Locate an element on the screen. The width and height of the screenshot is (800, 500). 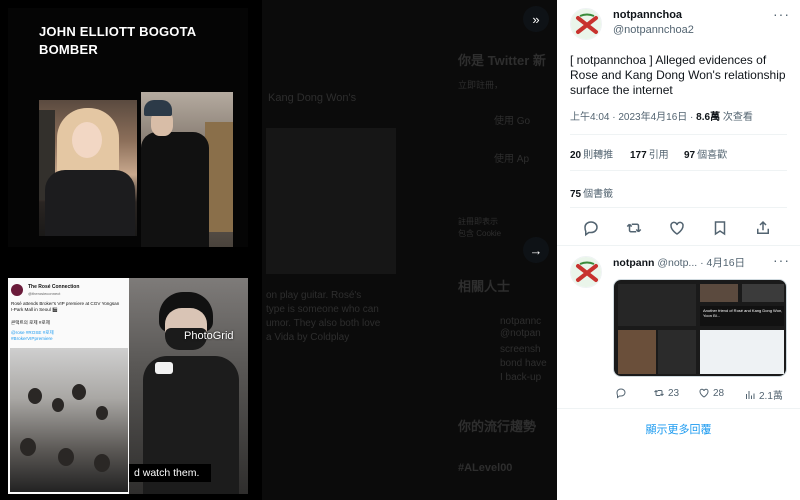
bg-text: 使用 Ap is located at coordinates (512, 159).